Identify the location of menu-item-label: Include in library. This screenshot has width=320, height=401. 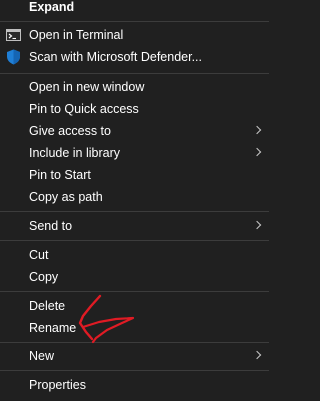
(75, 153).